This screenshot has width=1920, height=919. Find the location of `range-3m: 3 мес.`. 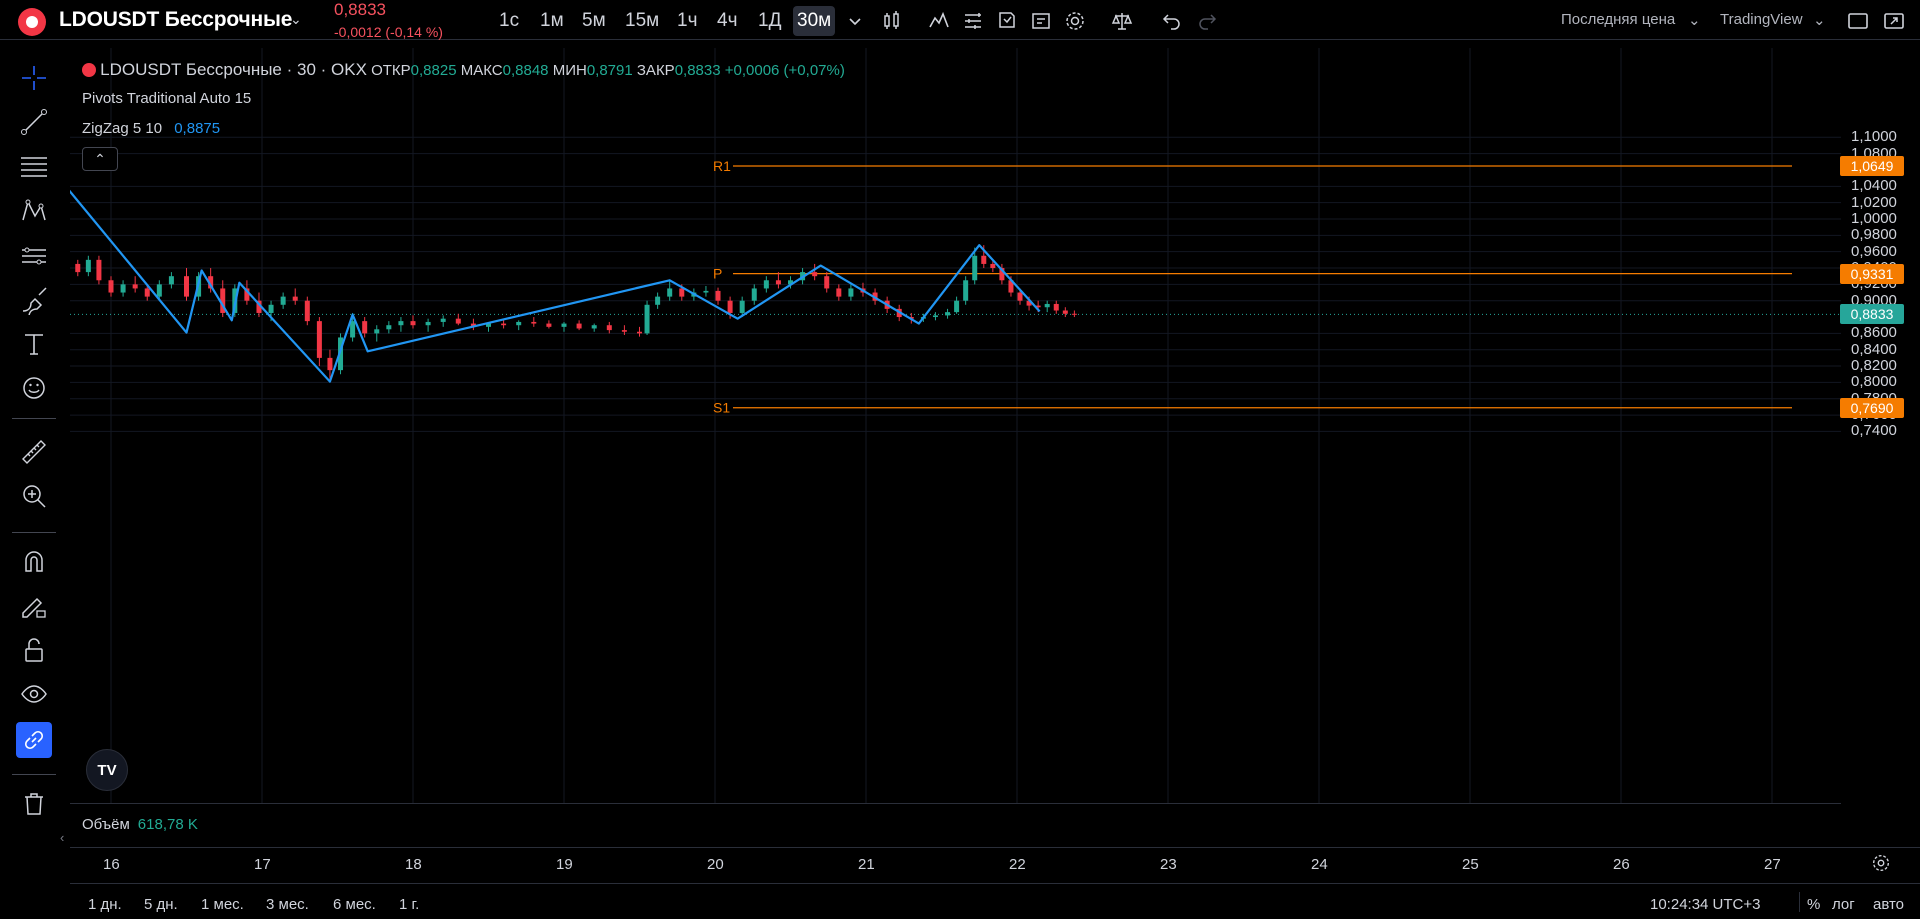

range-3m: 3 мес. is located at coordinates (287, 904).